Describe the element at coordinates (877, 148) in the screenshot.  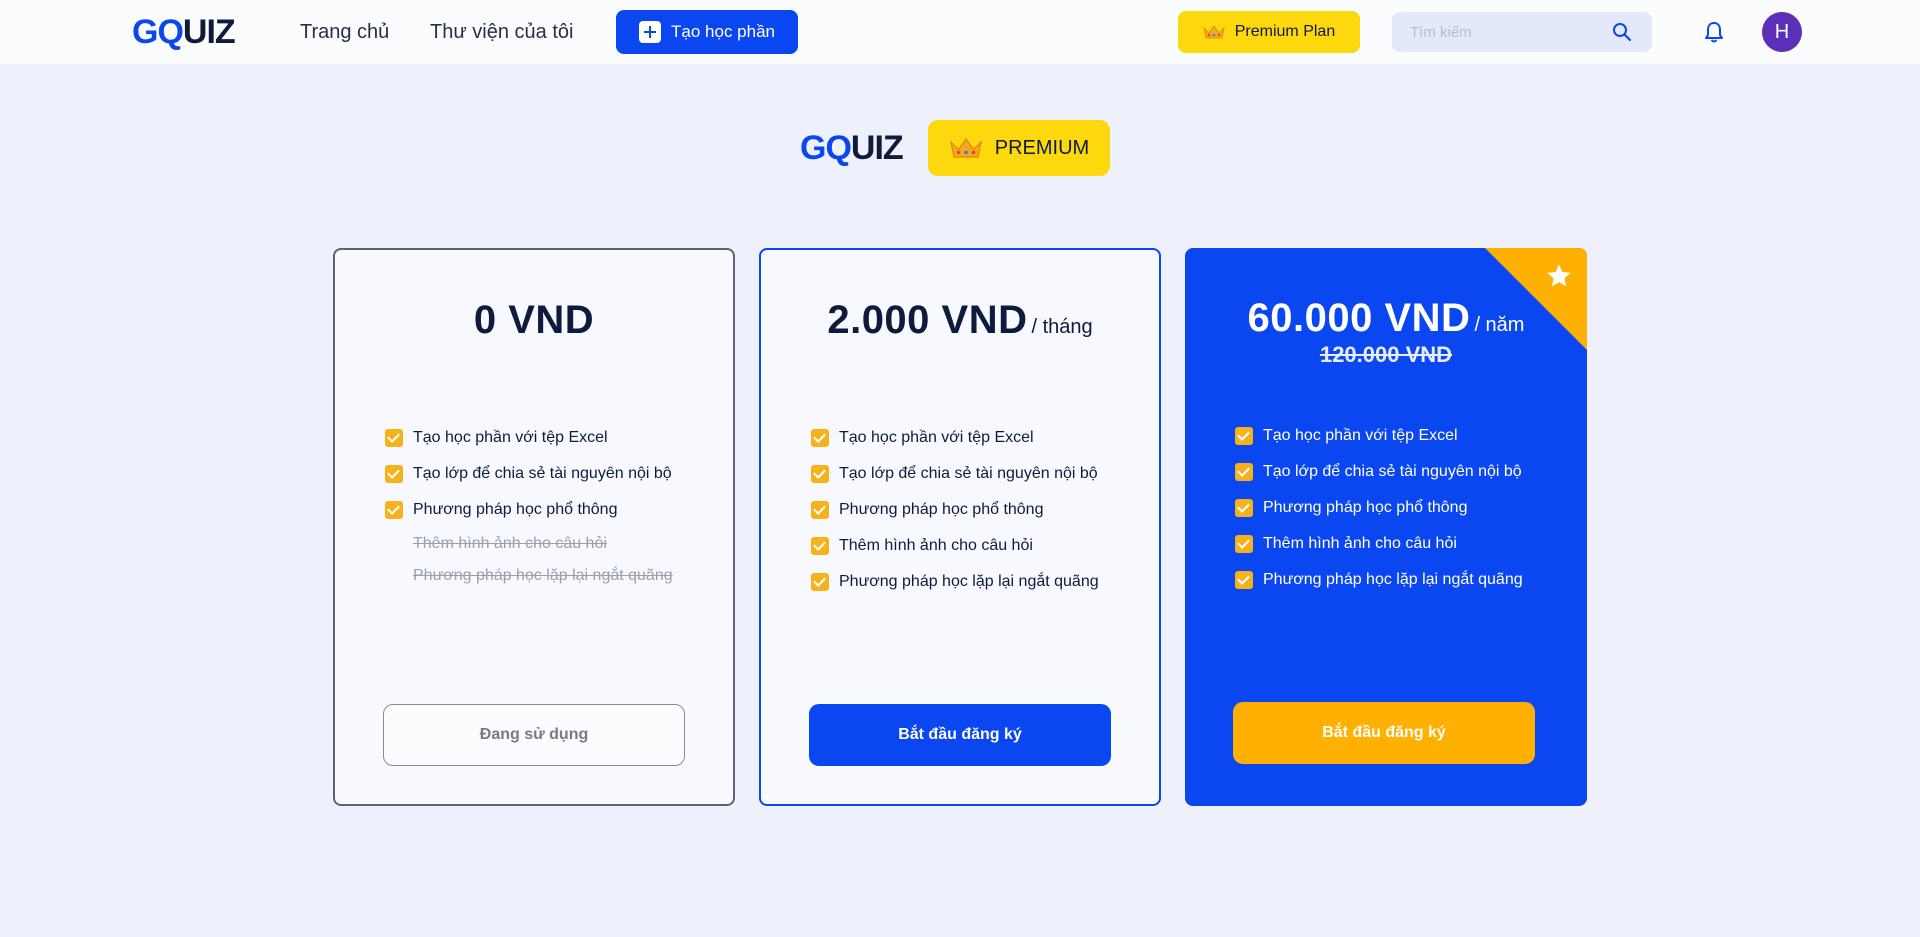
I see `banner-logo-part-2: UIZ` at that location.